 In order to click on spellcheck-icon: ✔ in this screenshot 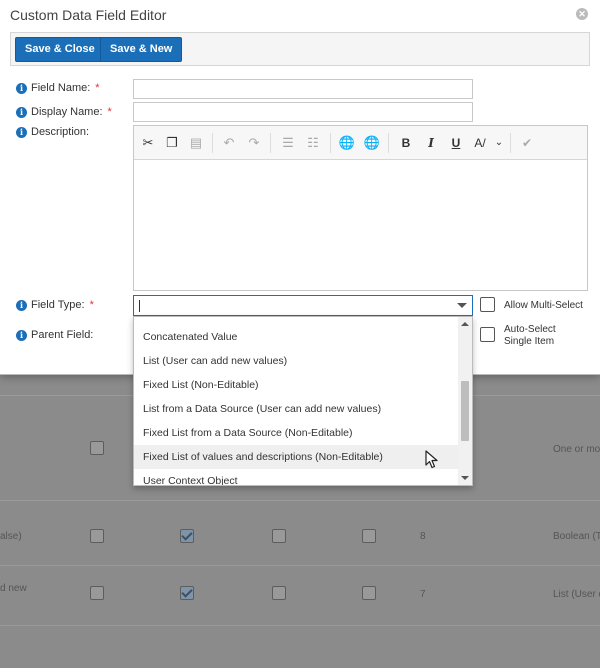, I will do `click(527, 143)`.